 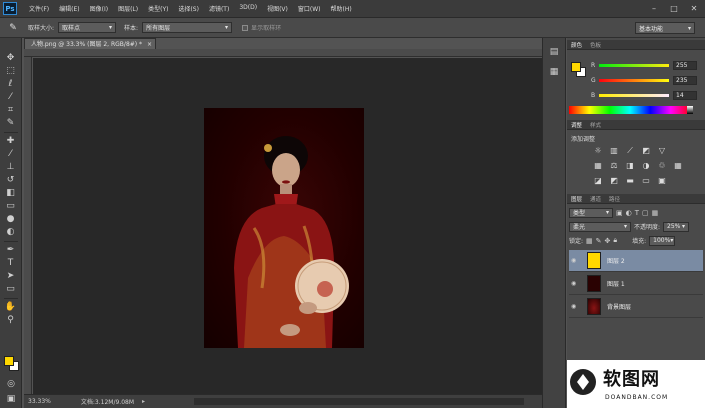 I want to click on screen-mode-icon: ▣, so click(x=11, y=399).